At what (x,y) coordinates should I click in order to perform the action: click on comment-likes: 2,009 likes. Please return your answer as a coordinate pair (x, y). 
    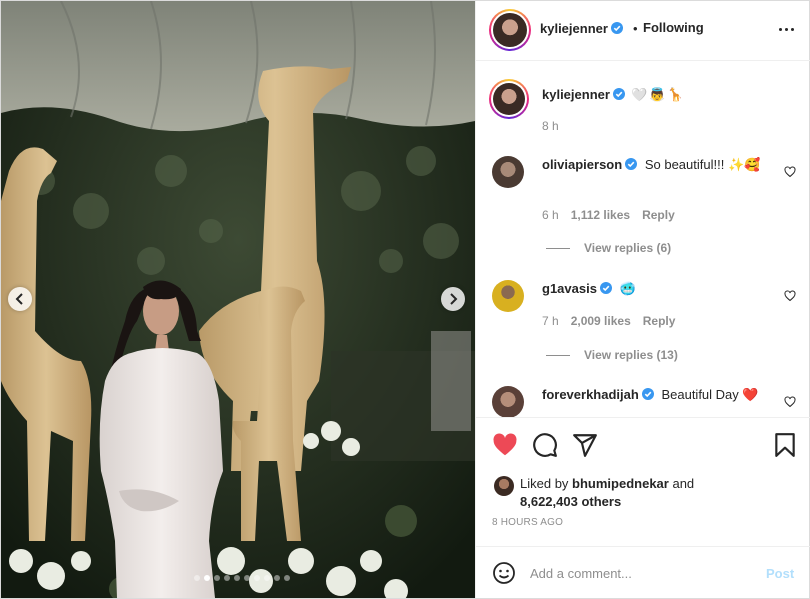
    Looking at the image, I should click on (601, 321).